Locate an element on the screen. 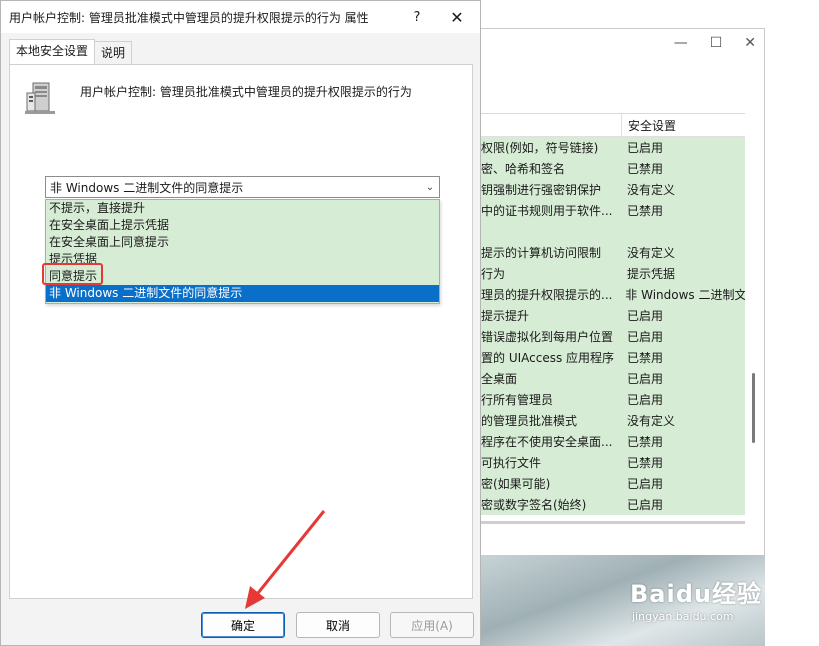 The height and width of the screenshot is (646, 819). policy-cell: 可执行文件 is located at coordinates (511, 463).